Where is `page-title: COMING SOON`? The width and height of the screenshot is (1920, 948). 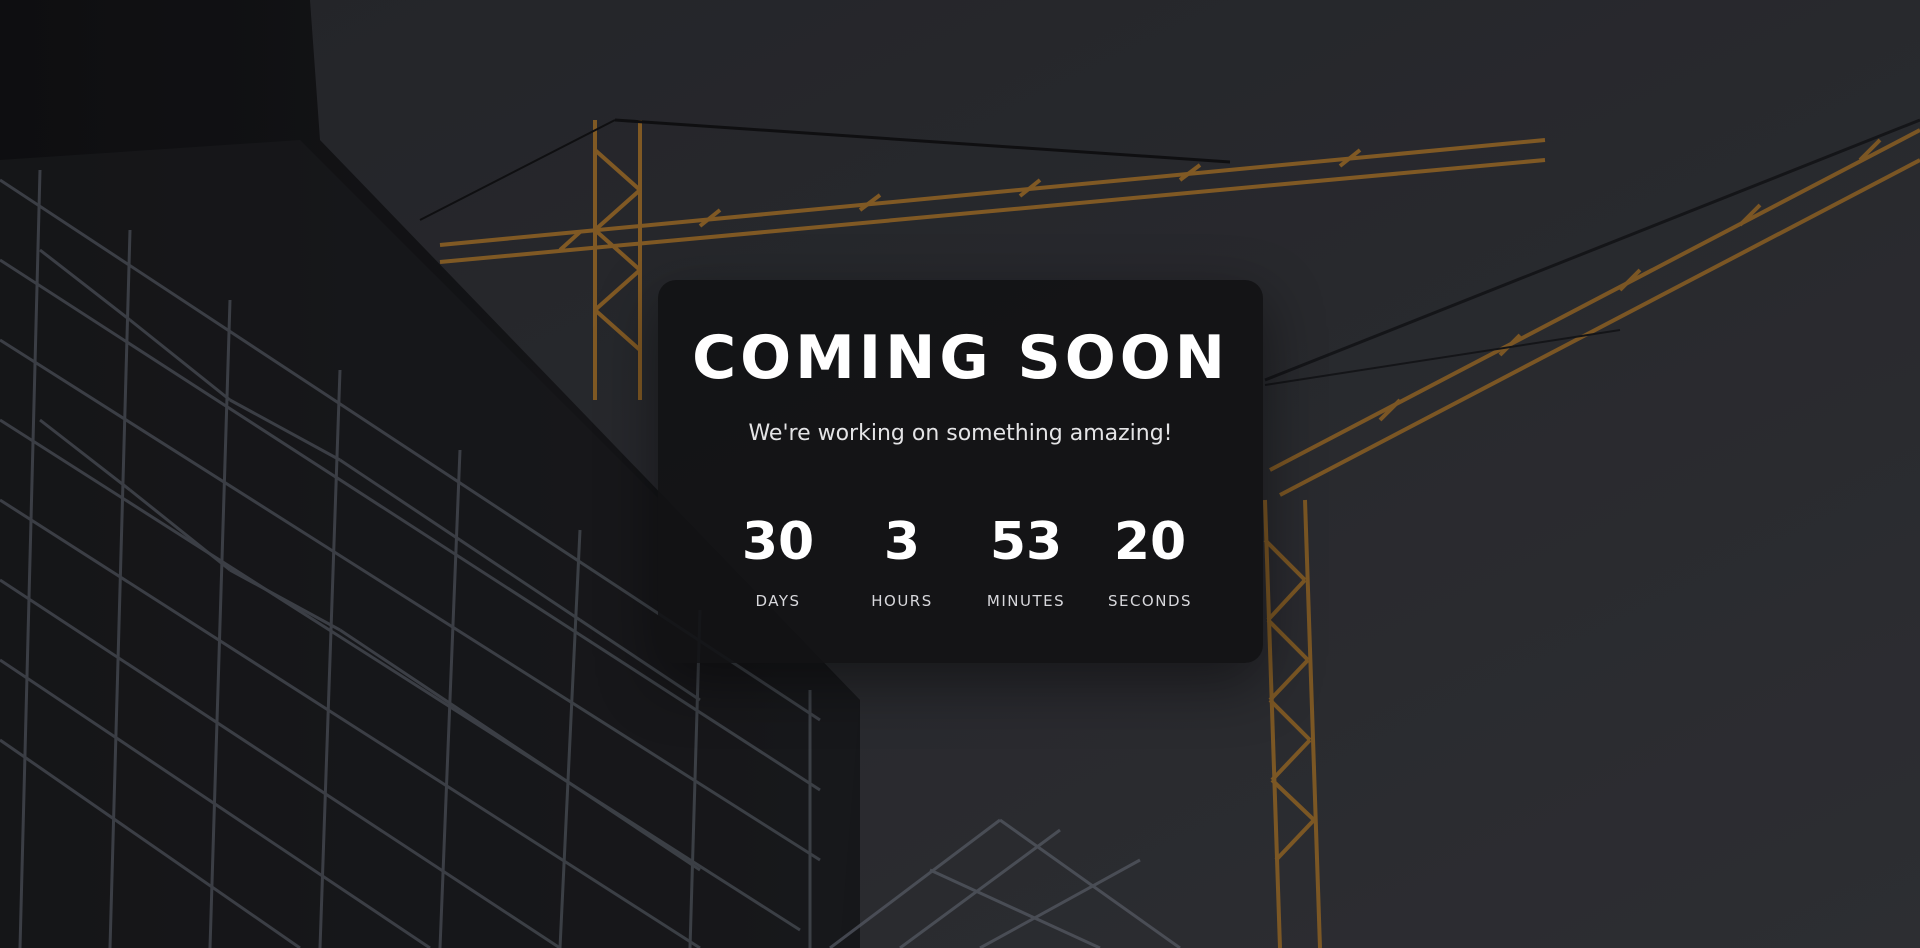
page-title: COMING SOON is located at coordinates (960, 358).